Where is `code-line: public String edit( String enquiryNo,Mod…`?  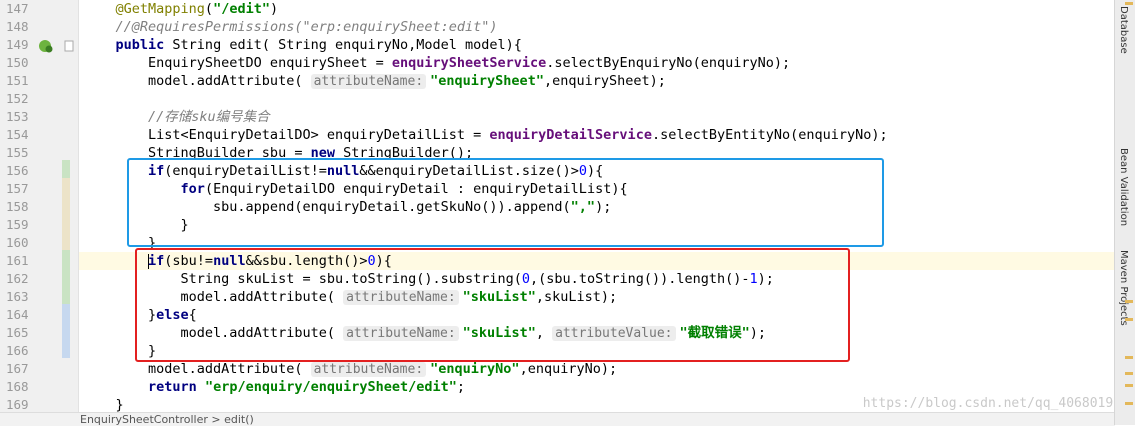
code-line: public String edit( String enquiryNo,Mod… is located at coordinates (597, 45).